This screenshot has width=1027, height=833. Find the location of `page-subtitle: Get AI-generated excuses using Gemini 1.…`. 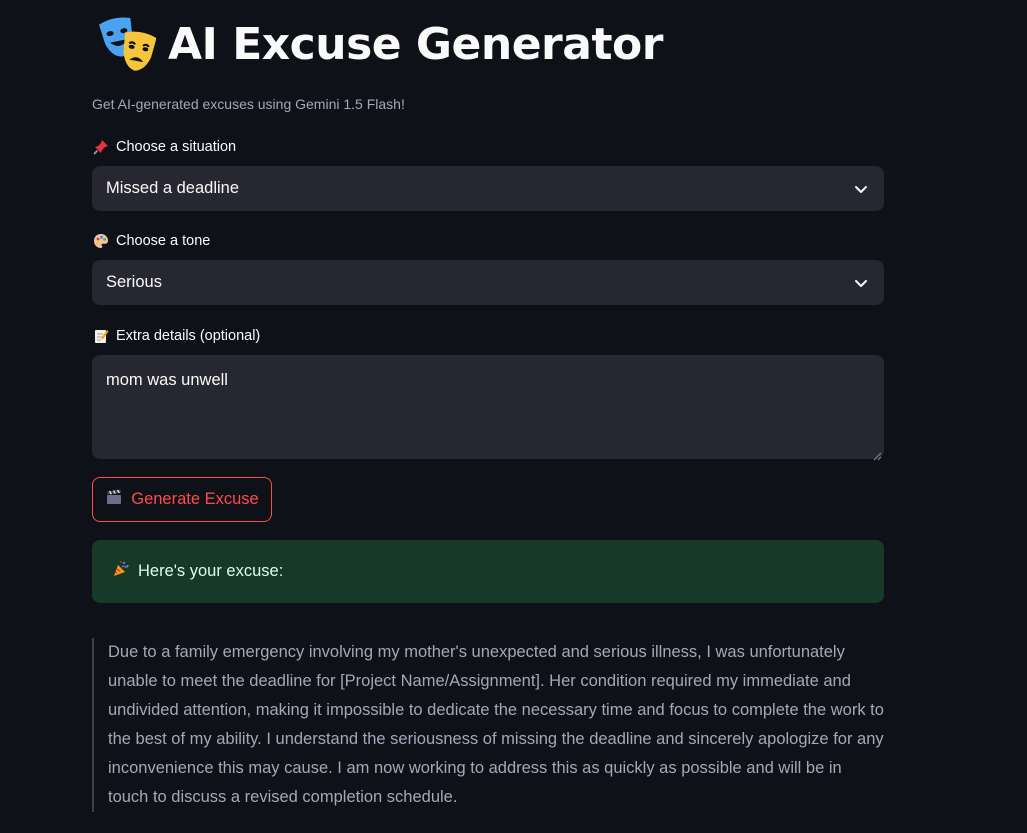

page-subtitle: Get AI-generated excuses using Gemini 1.… is located at coordinates (248, 104).